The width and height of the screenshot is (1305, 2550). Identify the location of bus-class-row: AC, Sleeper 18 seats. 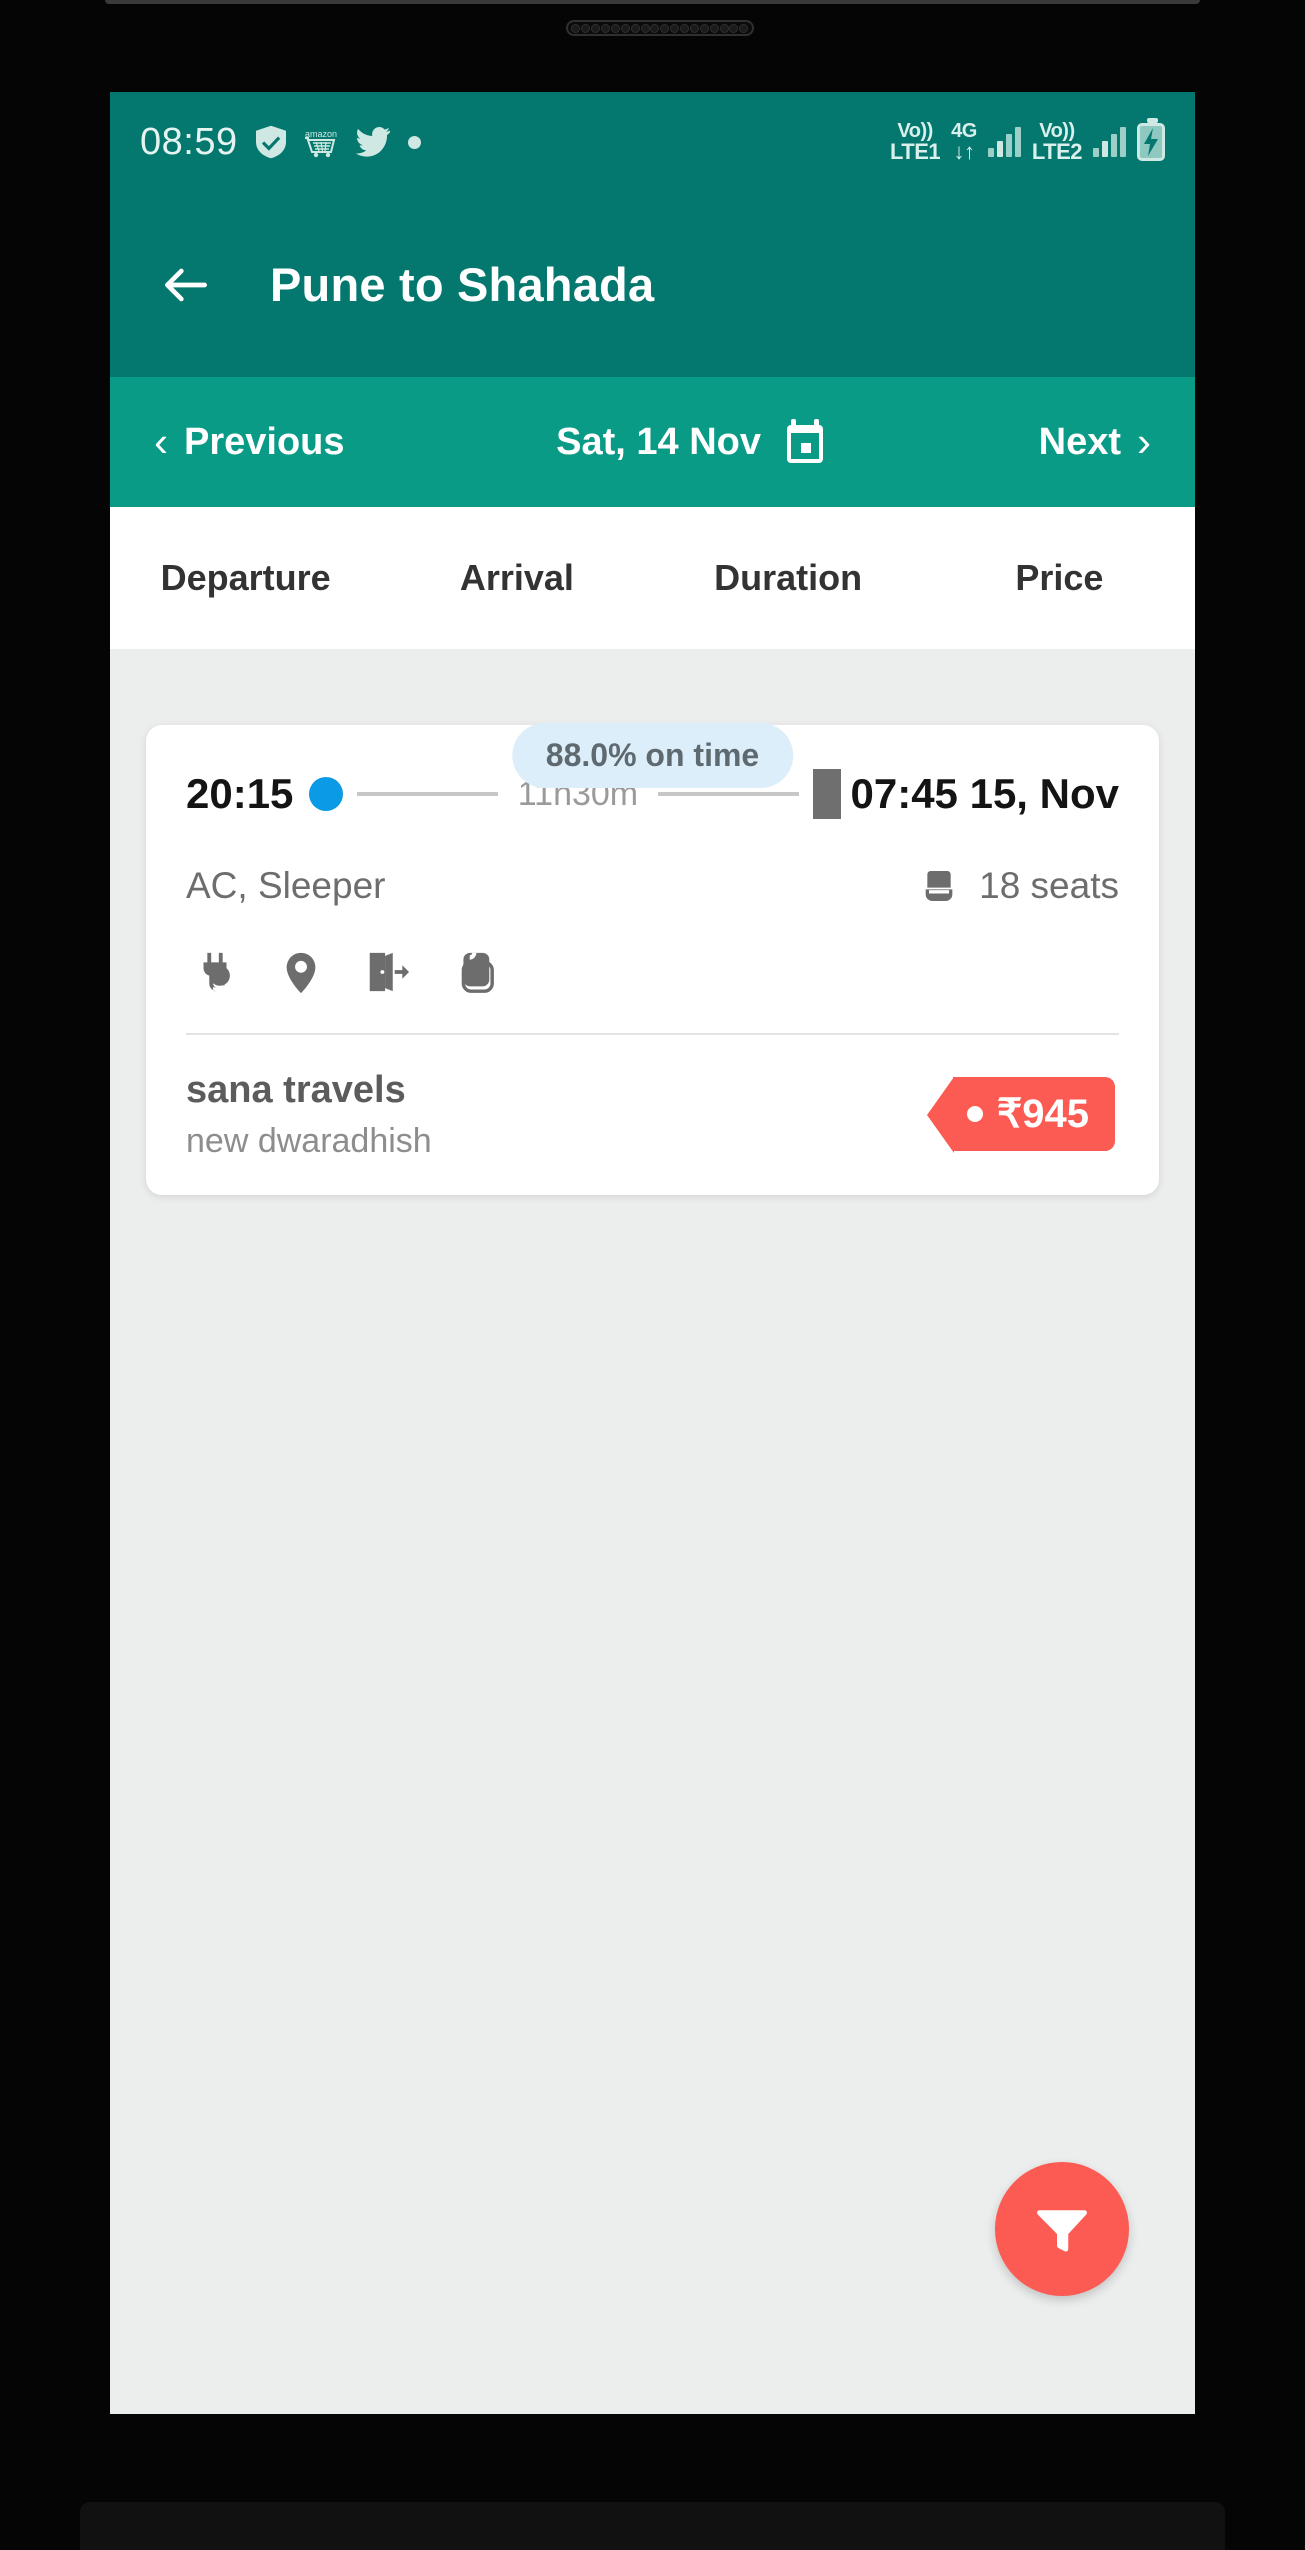
(652, 886).